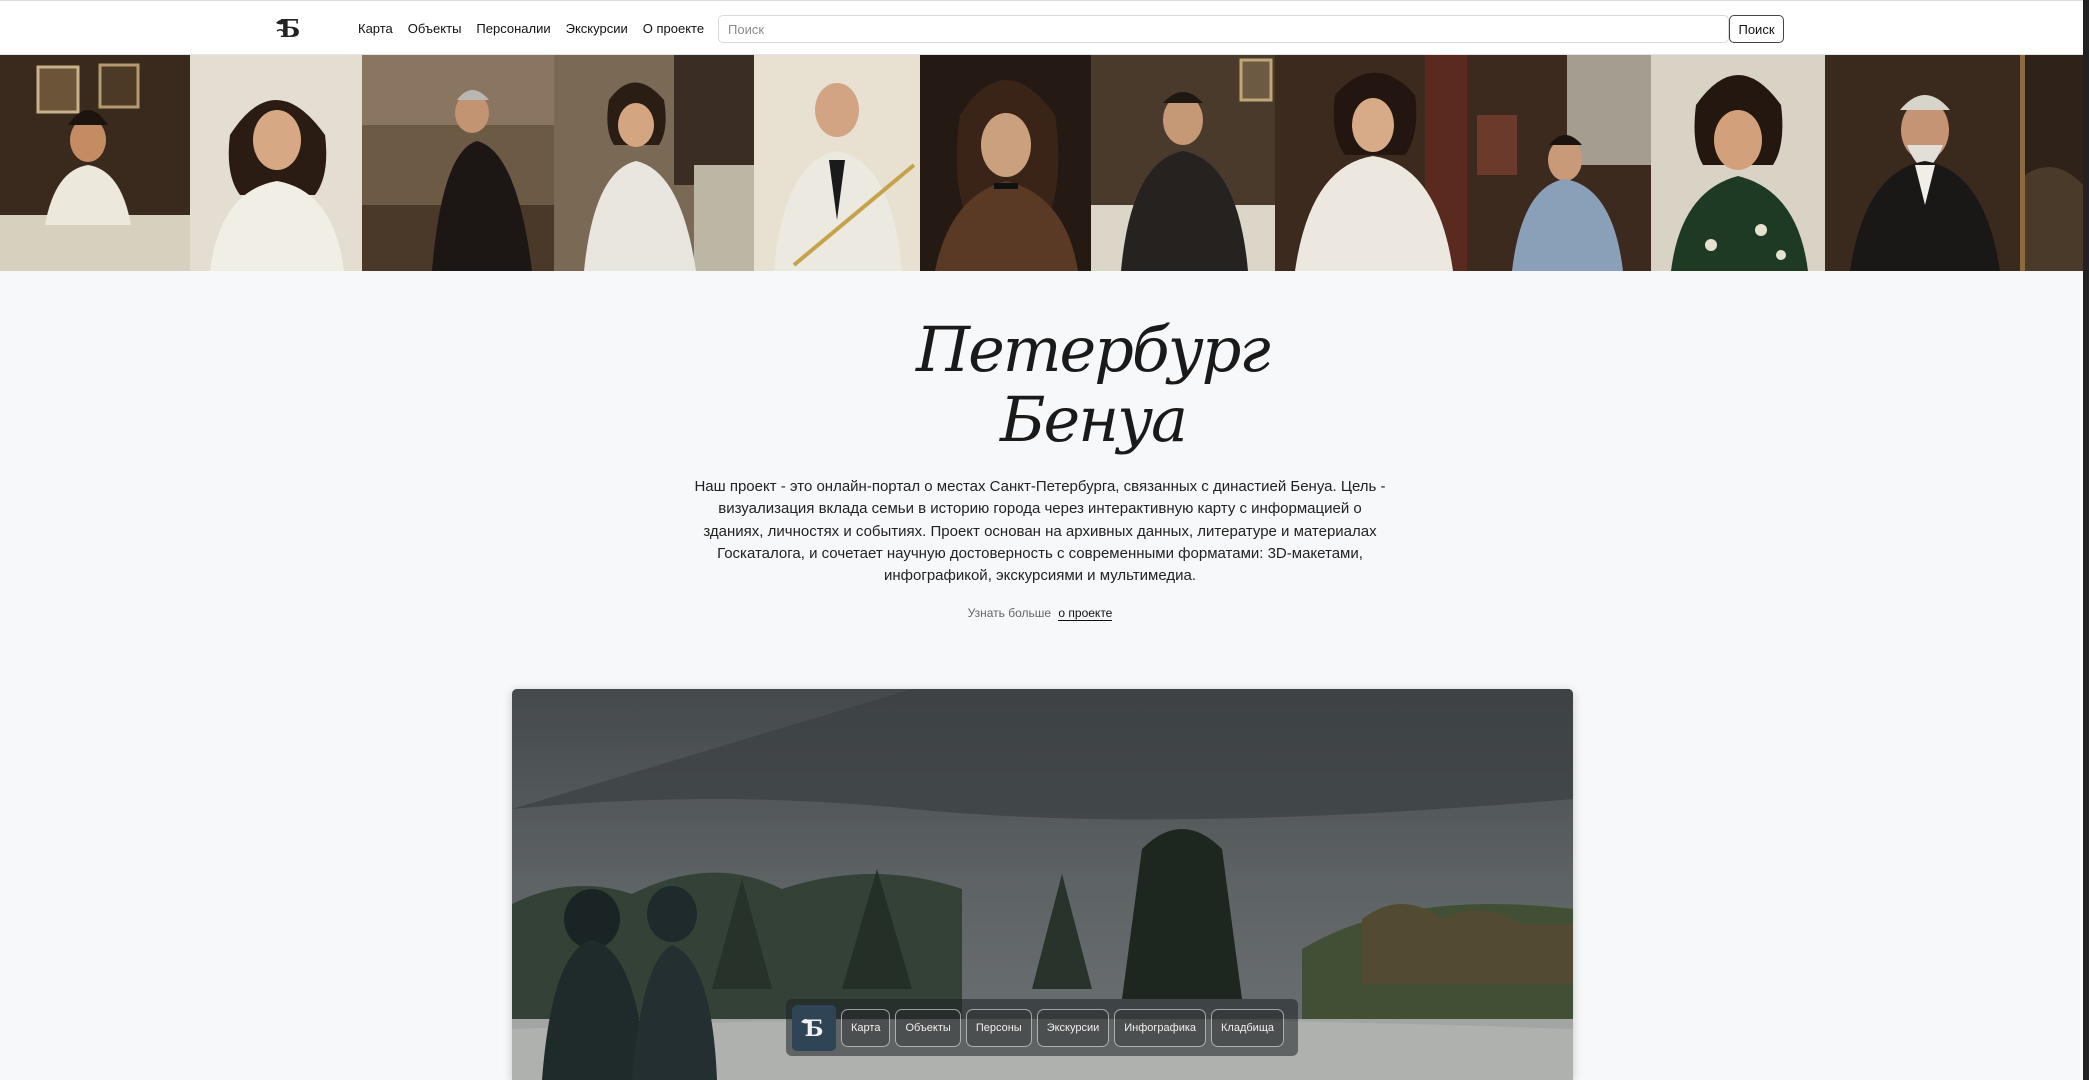 This screenshot has height=1080, width=2089. What do you see at coordinates (513, 28) in the screenshot?
I see `nav-link-persons: Персоналии` at bounding box center [513, 28].